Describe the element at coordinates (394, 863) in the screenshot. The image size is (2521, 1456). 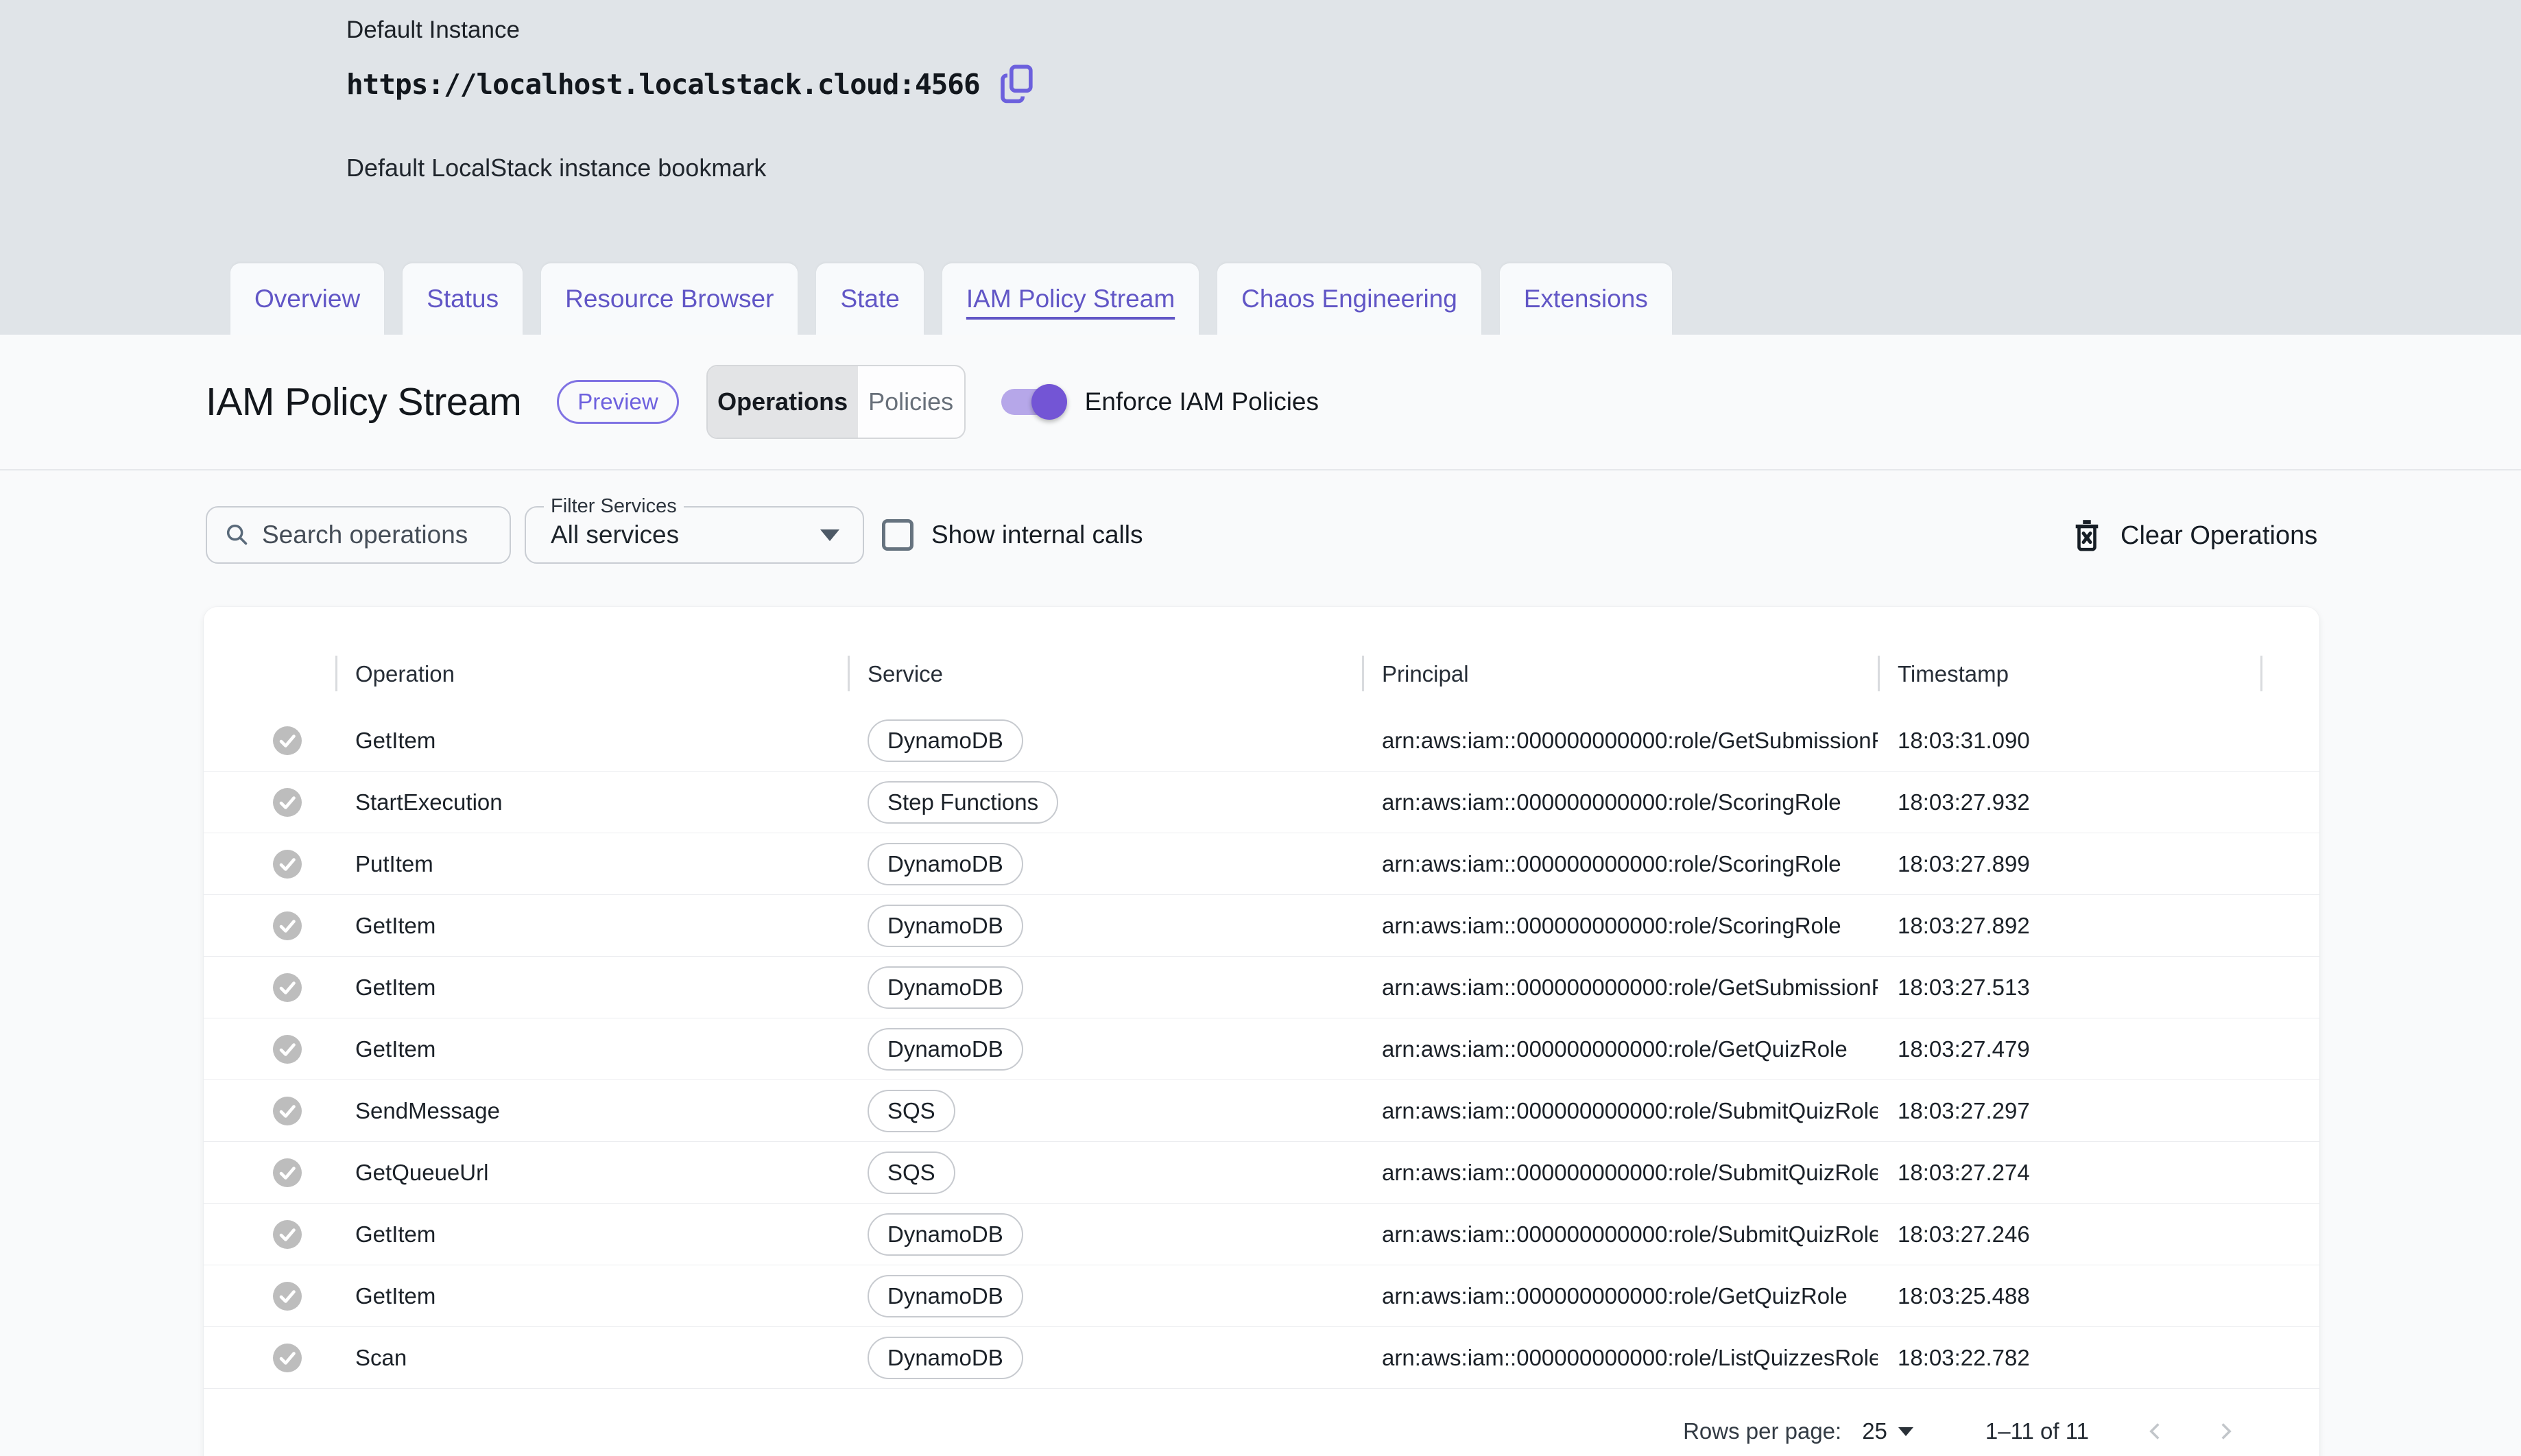
I see `operation-cell: PutItem` at that location.